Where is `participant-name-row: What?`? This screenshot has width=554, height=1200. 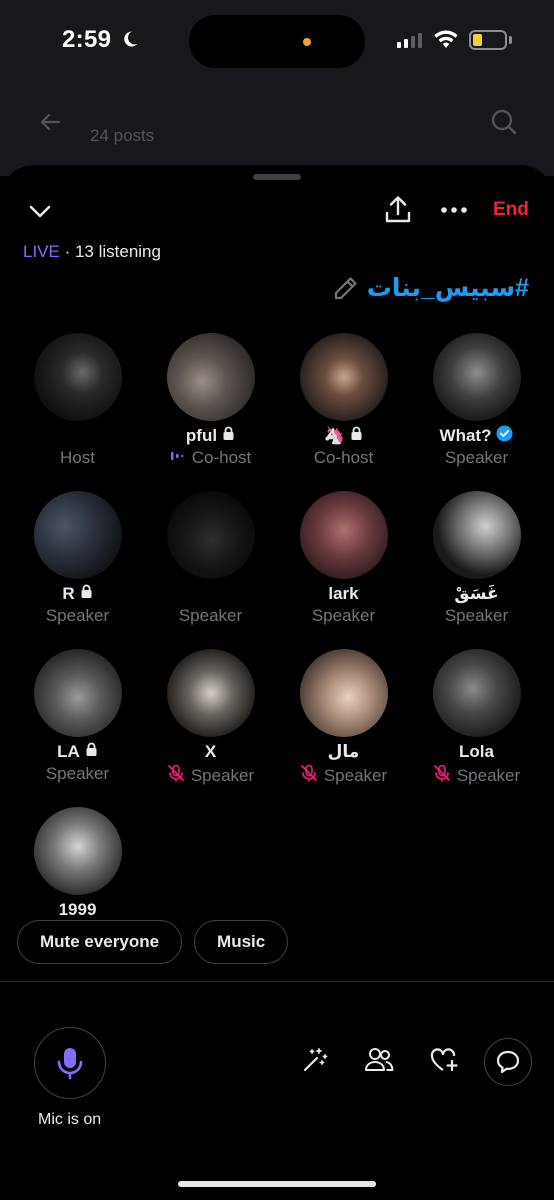
participant-name-row: What? is located at coordinates (476, 436).